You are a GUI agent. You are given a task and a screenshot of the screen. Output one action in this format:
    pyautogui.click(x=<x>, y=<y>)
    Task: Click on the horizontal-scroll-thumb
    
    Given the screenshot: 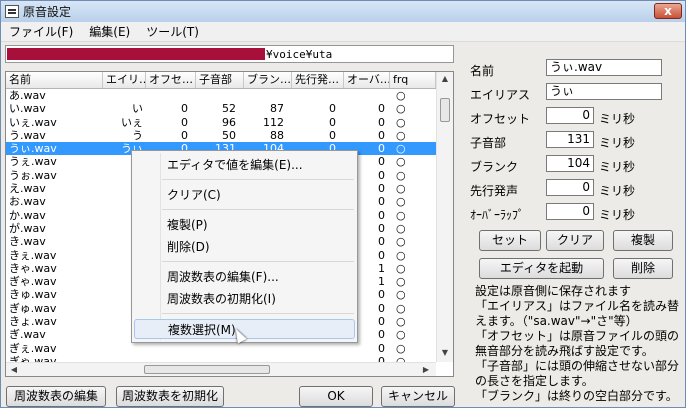 What is the action you would take?
    pyautogui.click(x=207, y=369)
    